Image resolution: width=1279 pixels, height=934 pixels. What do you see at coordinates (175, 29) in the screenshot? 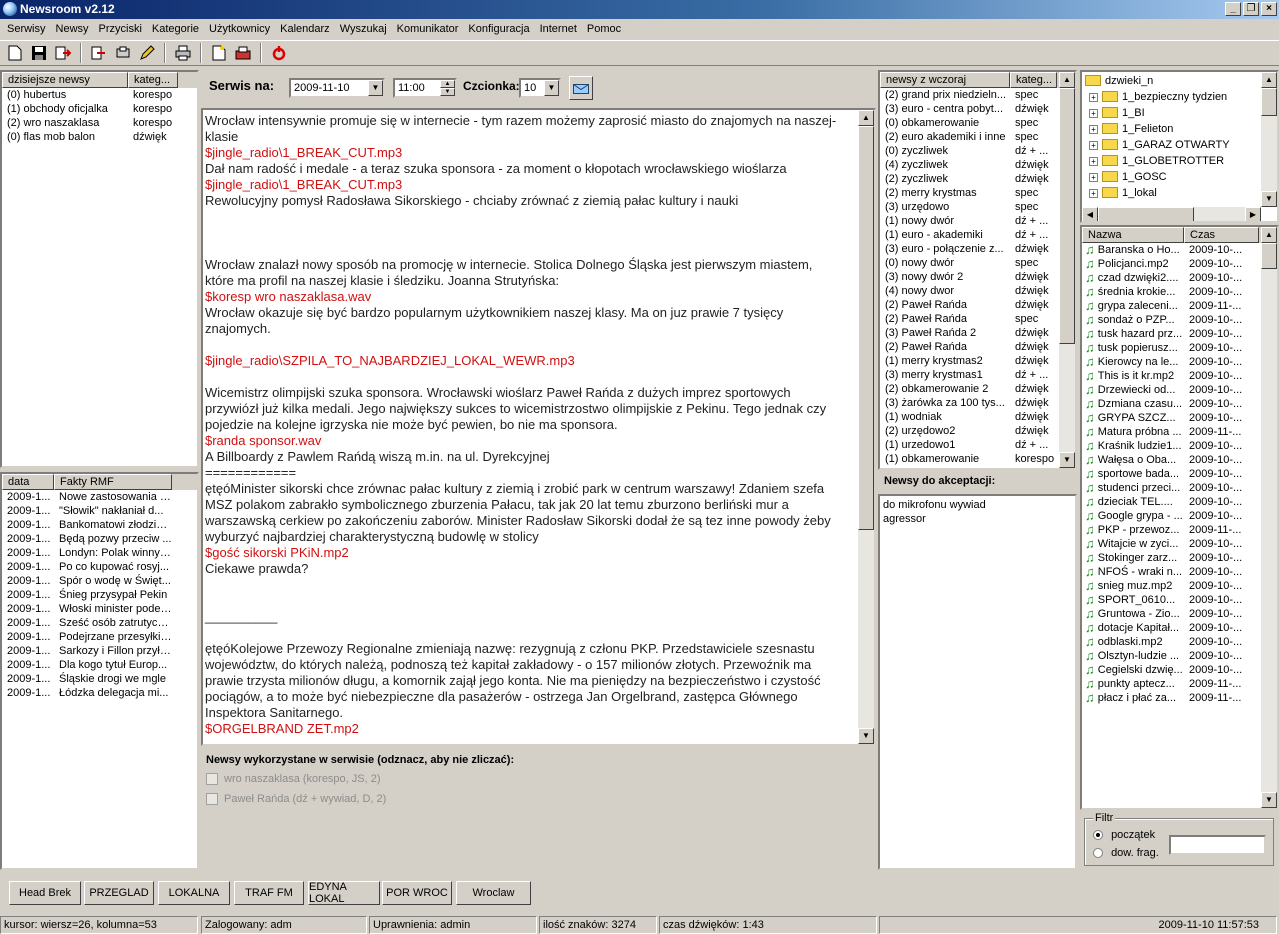
I see `menu-item: Kategorie` at bounding box center [175, 29].